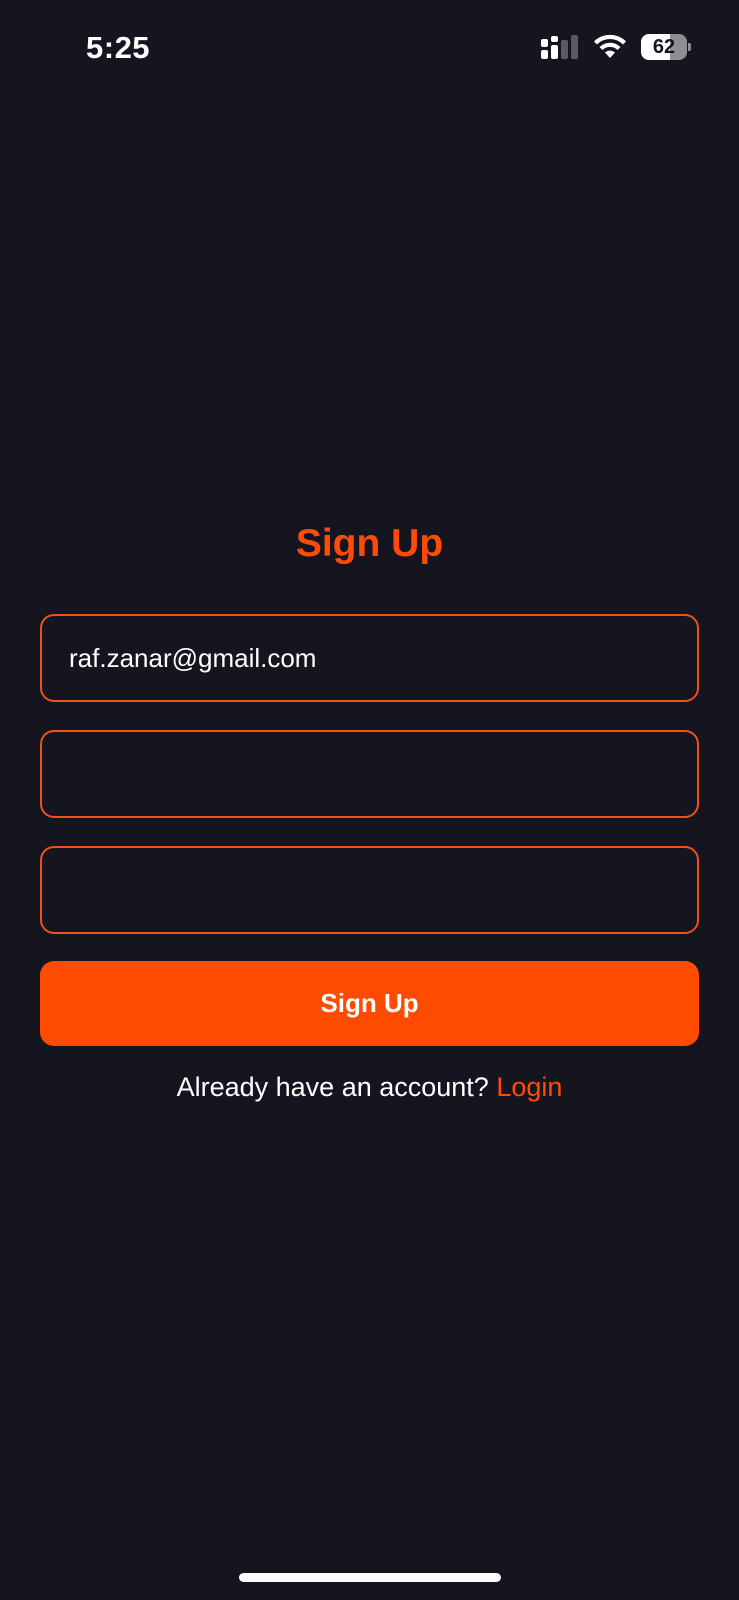  I want to click on status-icons: 62, so click(616, 47).